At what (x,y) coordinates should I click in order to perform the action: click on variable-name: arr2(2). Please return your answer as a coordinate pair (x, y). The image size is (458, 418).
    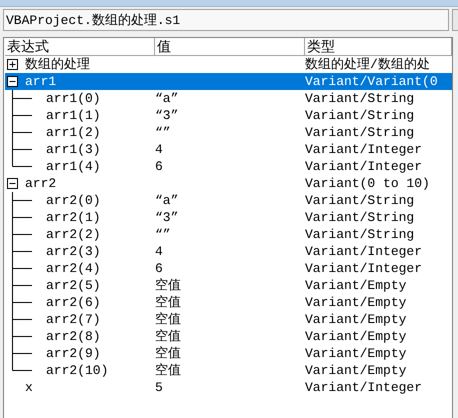
    Looking at the image, I should click on (73, 234).